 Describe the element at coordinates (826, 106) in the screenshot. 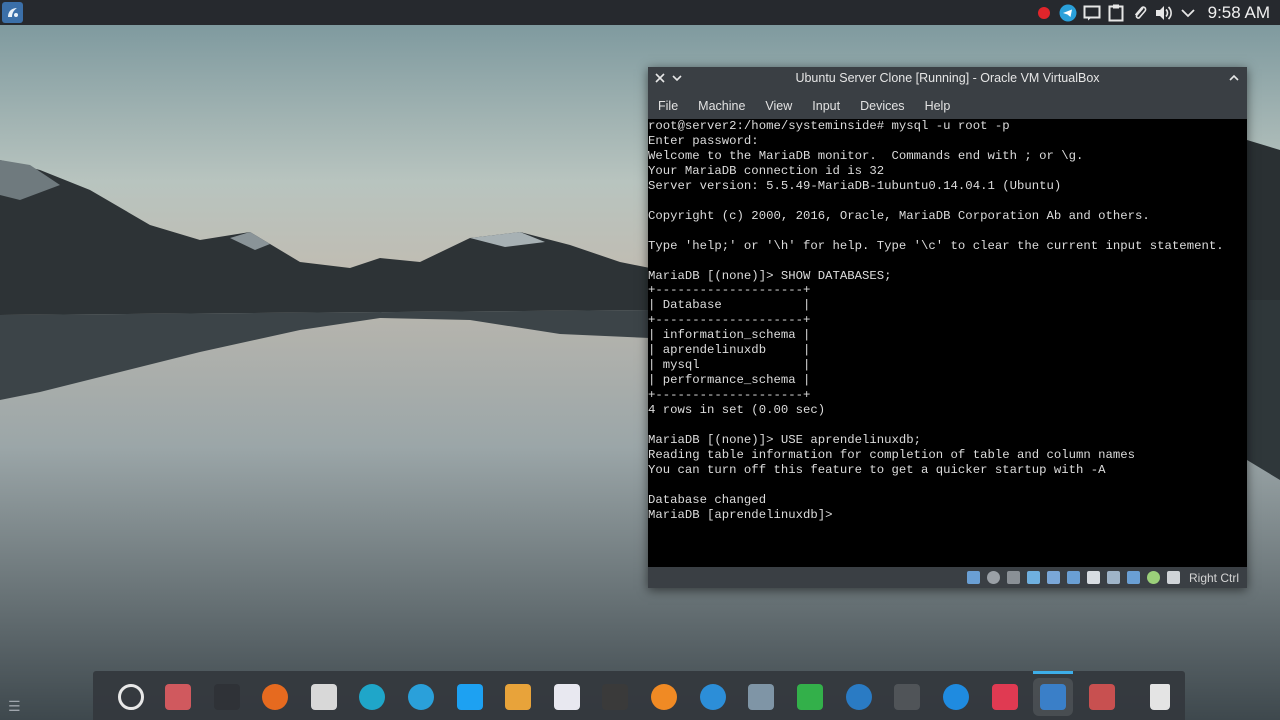

I see `menu-input: Input` at that location.